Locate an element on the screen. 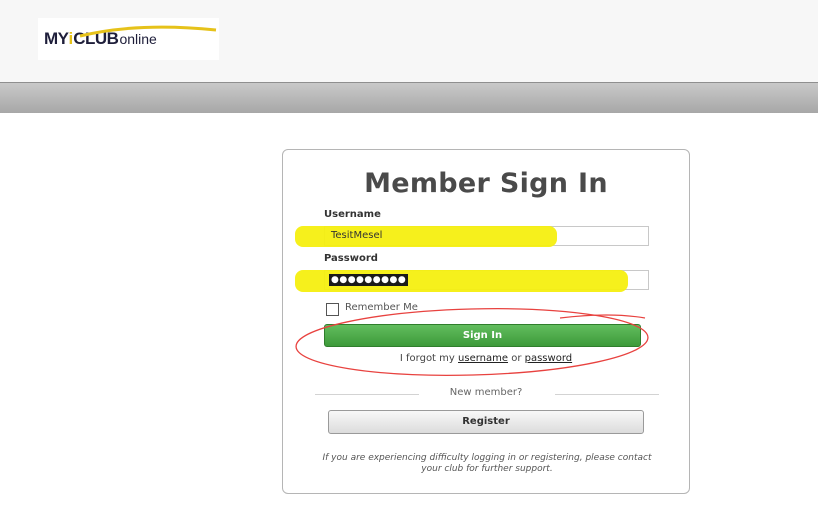 The height and width of the screenshot is (516, 818). register-button: Register is located at coordinates (486, 422).